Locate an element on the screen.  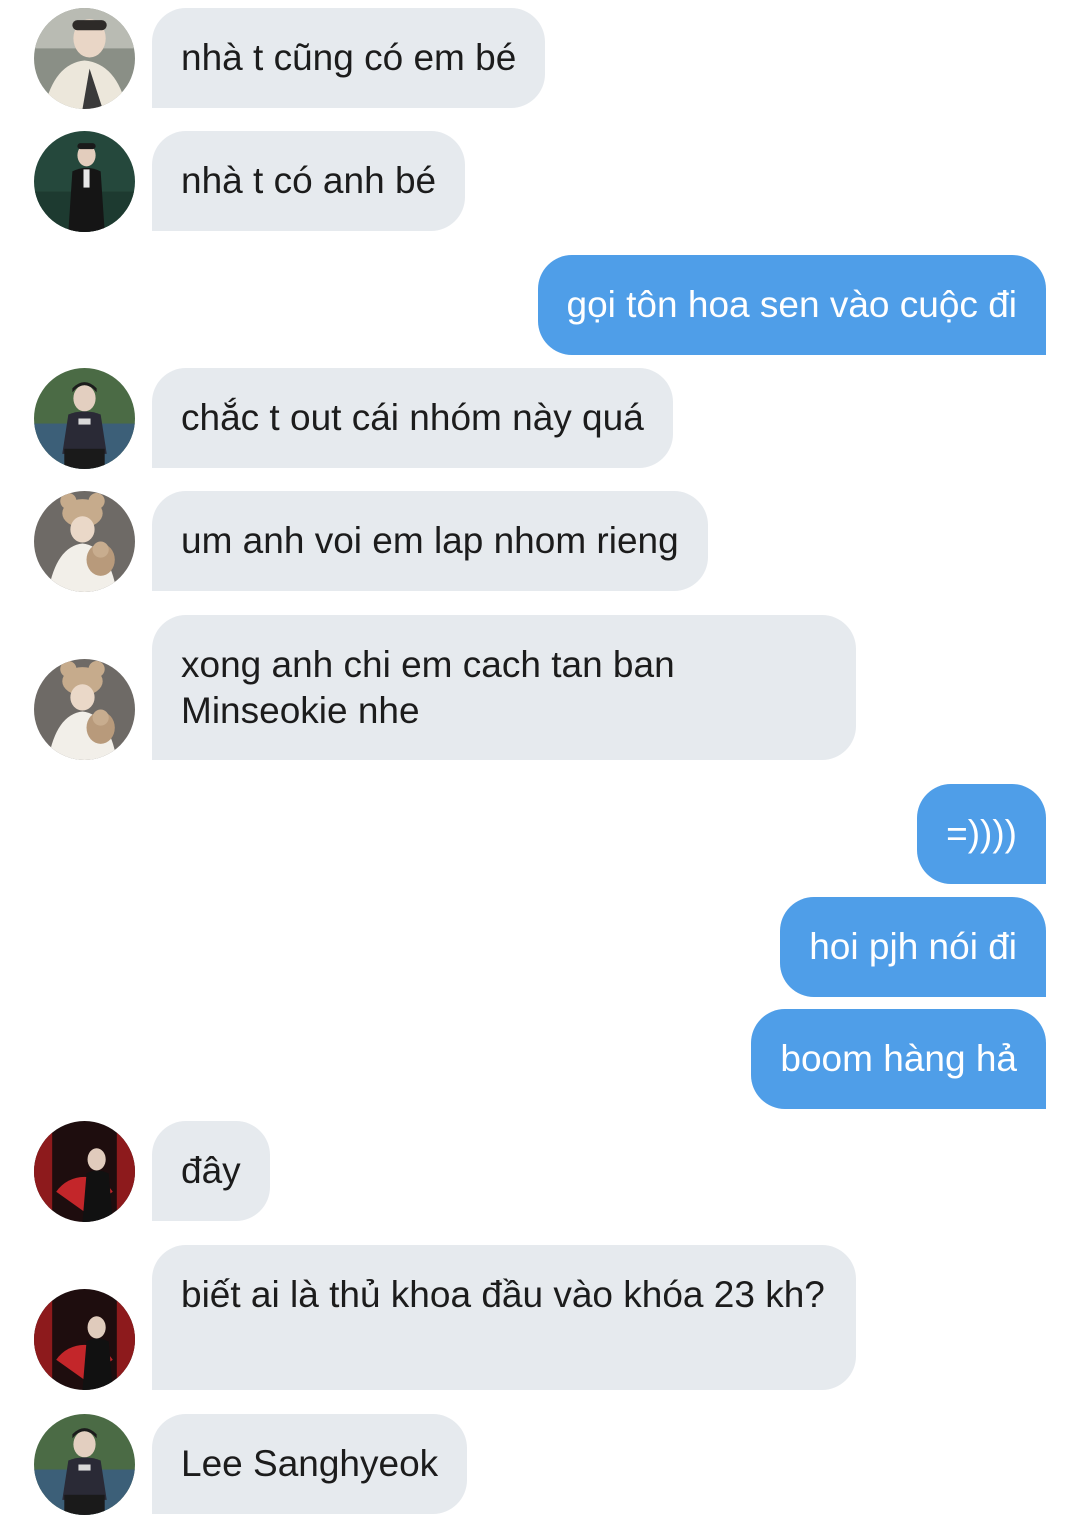
message-row-outgoing: =)))) is located at coordinates (540, 834).